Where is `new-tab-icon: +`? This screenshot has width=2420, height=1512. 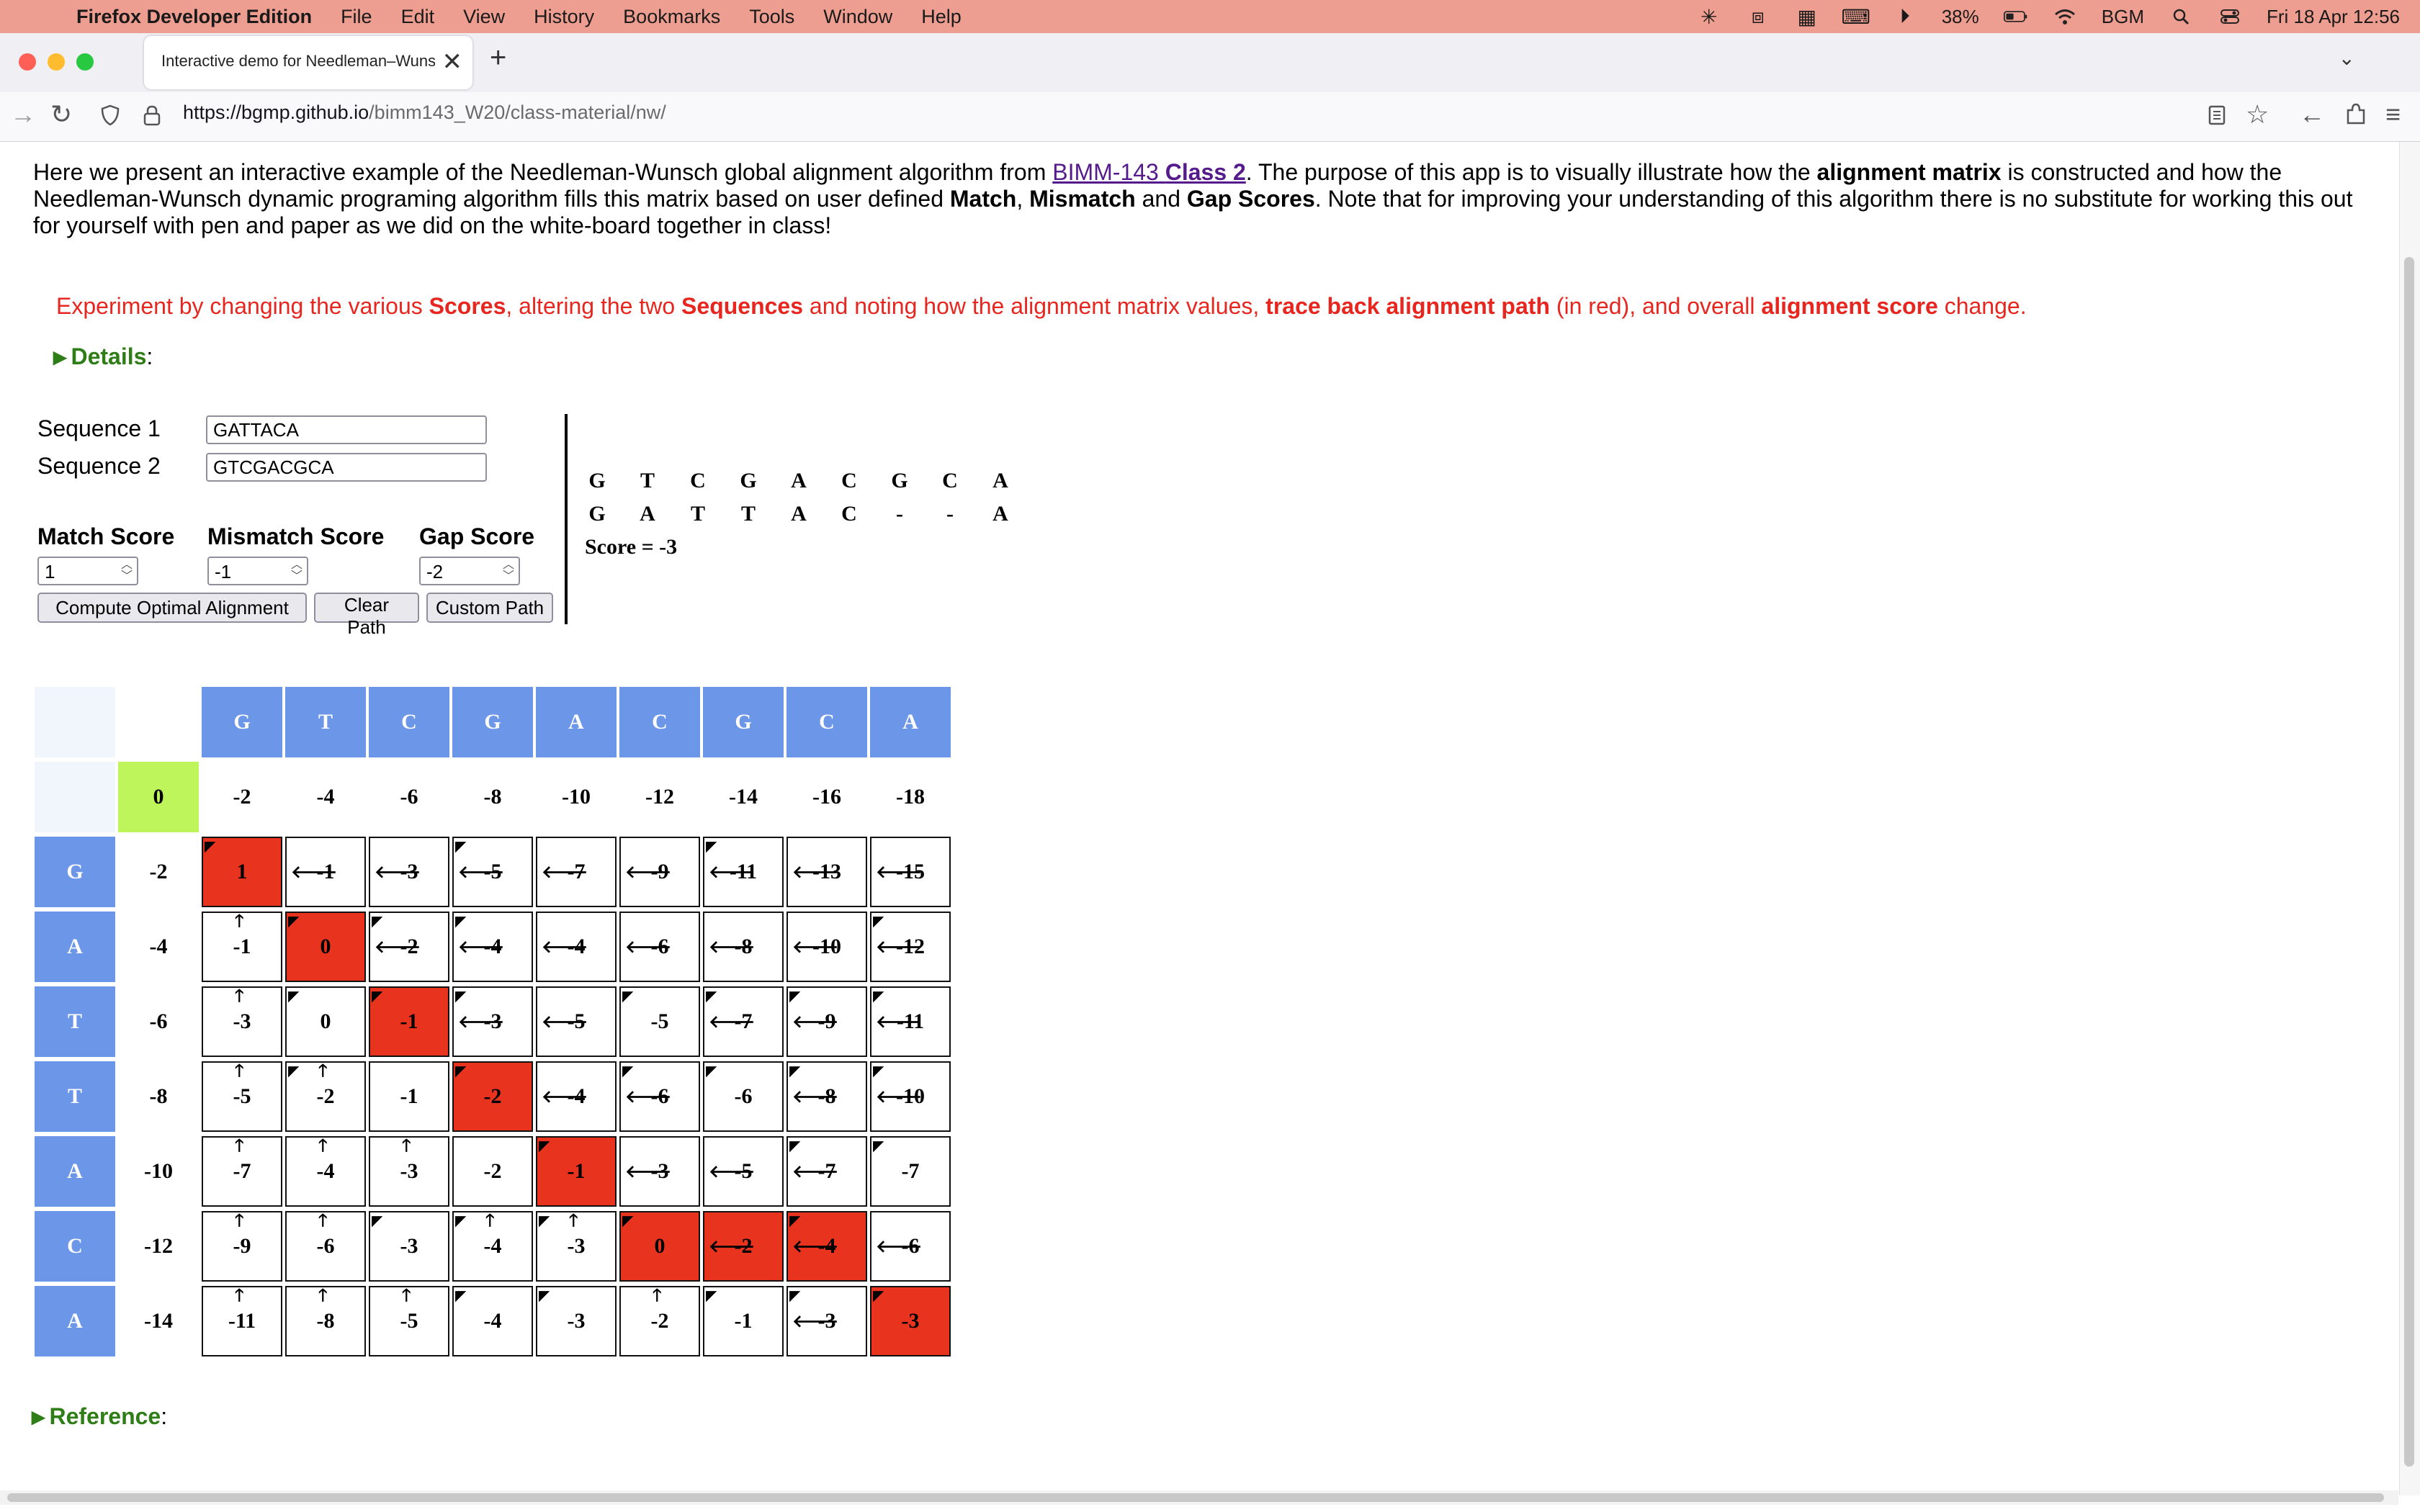 new-tab-icon: + is located at coordinates (498, 58).